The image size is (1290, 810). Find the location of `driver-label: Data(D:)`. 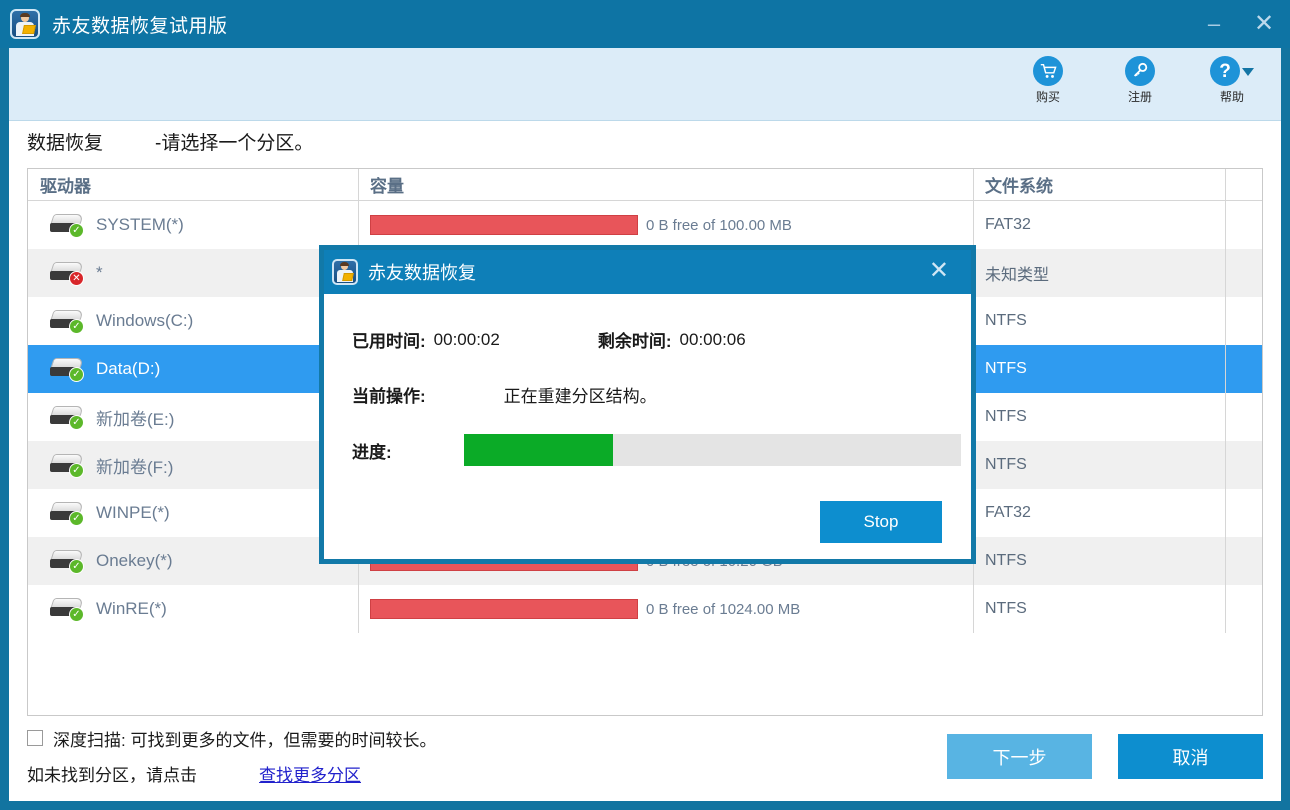

driver-label: Data(D:) is located at coordinates (128, 368).